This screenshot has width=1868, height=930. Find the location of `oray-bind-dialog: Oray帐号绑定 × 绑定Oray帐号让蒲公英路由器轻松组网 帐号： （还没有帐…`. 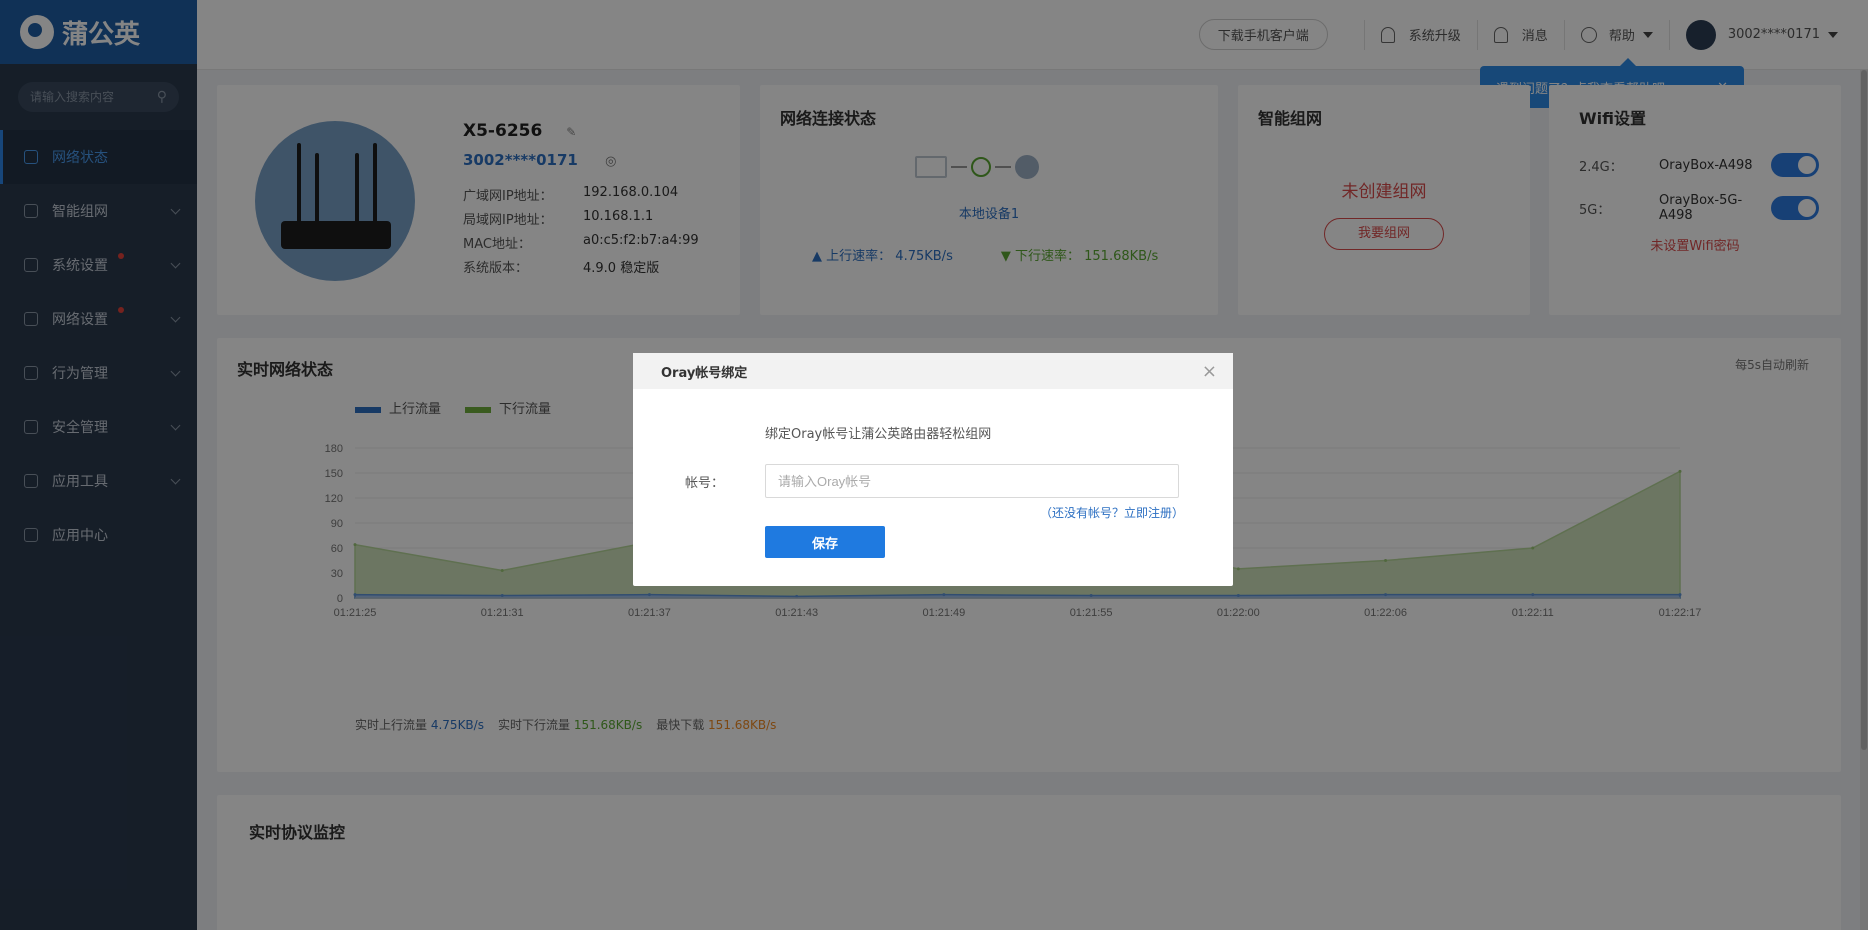

oray-bind-dialog: Oray帐号绑定 × 绑定Oray帐号让蒲公英路由器轻松组网 帐号： （还没有帐… is located at coordinates (933, 469).